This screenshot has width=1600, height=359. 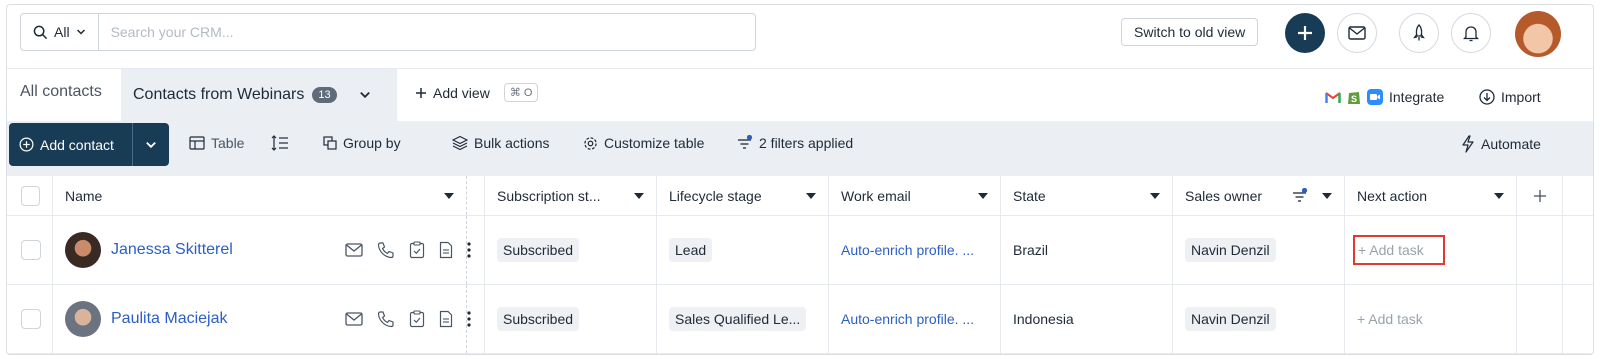 I want to click on switch-old-view-button: Switch to old view, so click(x=1190, y=32).